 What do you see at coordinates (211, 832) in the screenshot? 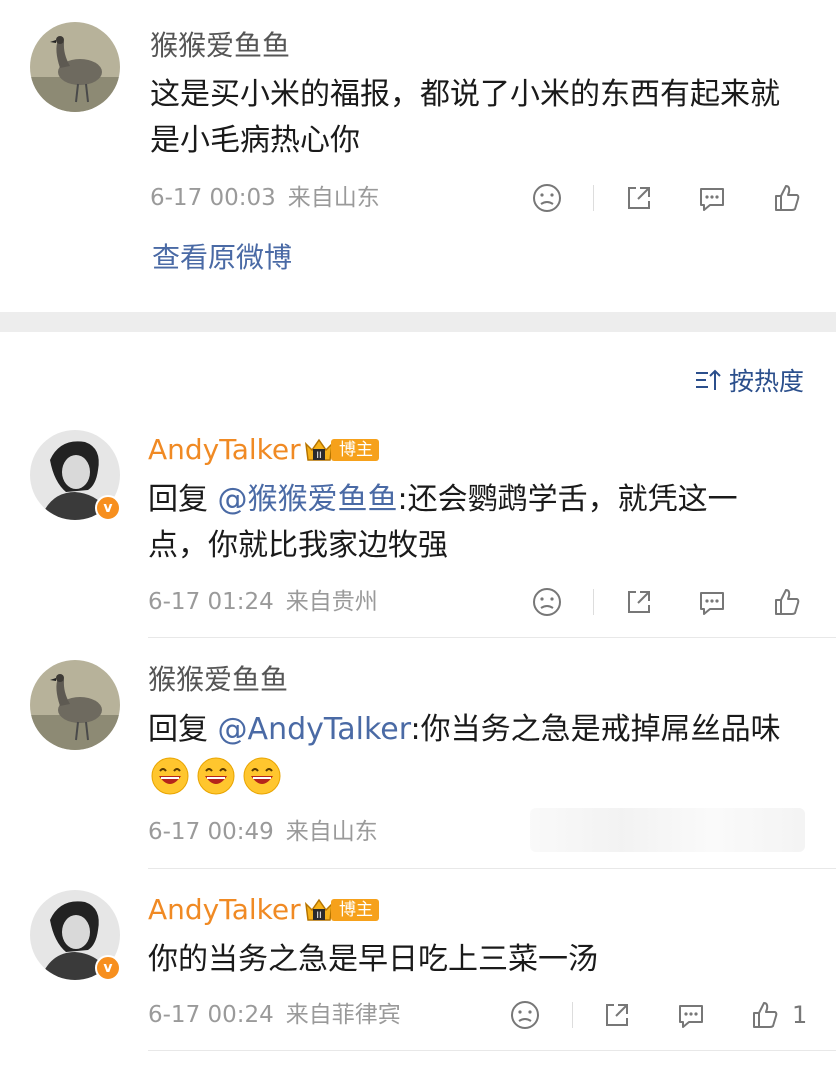
I see `comment-time: 6-17 00:49` at bounding box center [211, 832].